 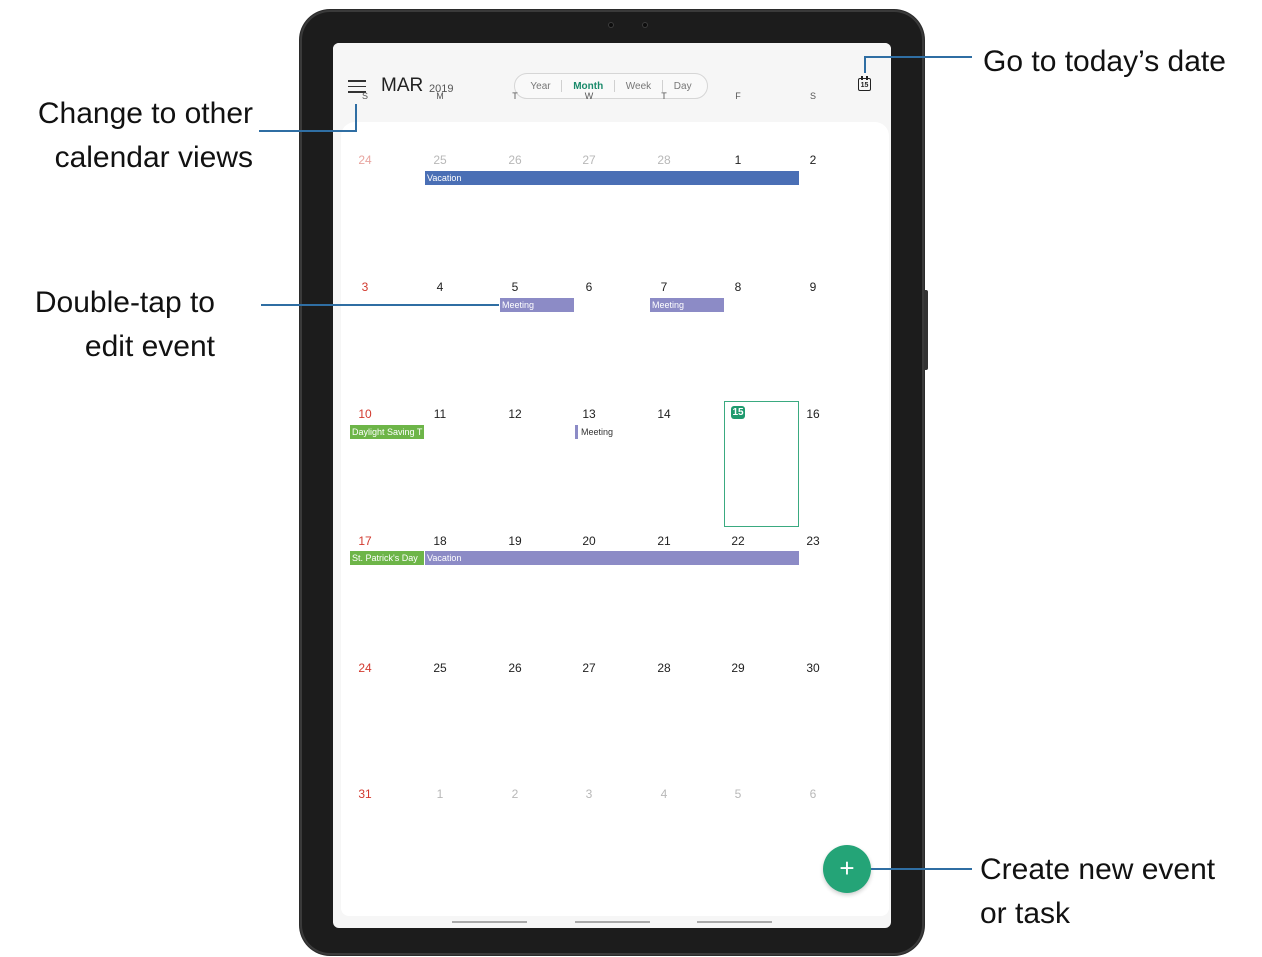 What do you see at coordinates (149, 346) in the screenshot?
I see `callout-text: edit event` at bounding box center [149, 346].